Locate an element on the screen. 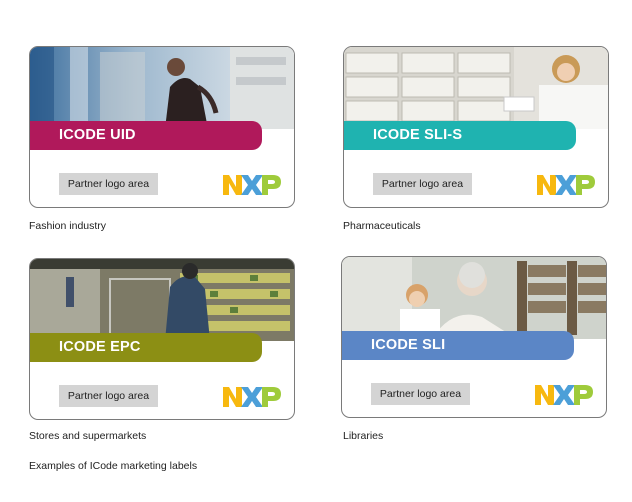 The width and height of the screenshot is (632, 502). label-card-pharmaceuticals: ICODE SLI-S Partner logo area is located at coordinates (476, 127).